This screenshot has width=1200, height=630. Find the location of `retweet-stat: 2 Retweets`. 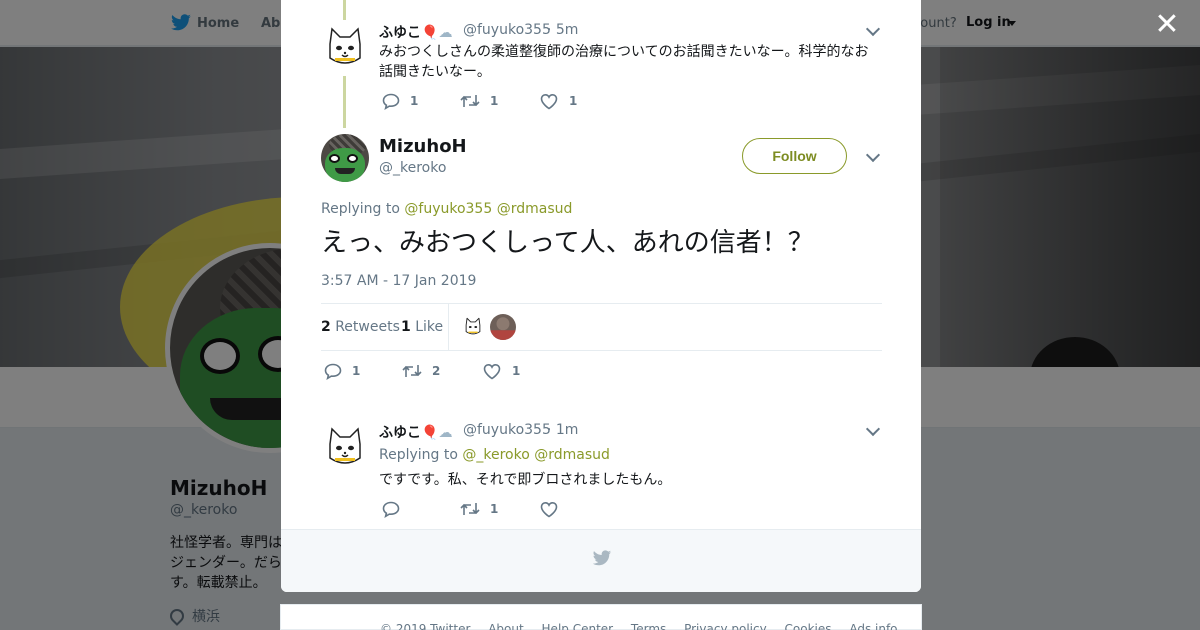

retweet-stat: 2 Retweets is located at coordinates (360, 327).